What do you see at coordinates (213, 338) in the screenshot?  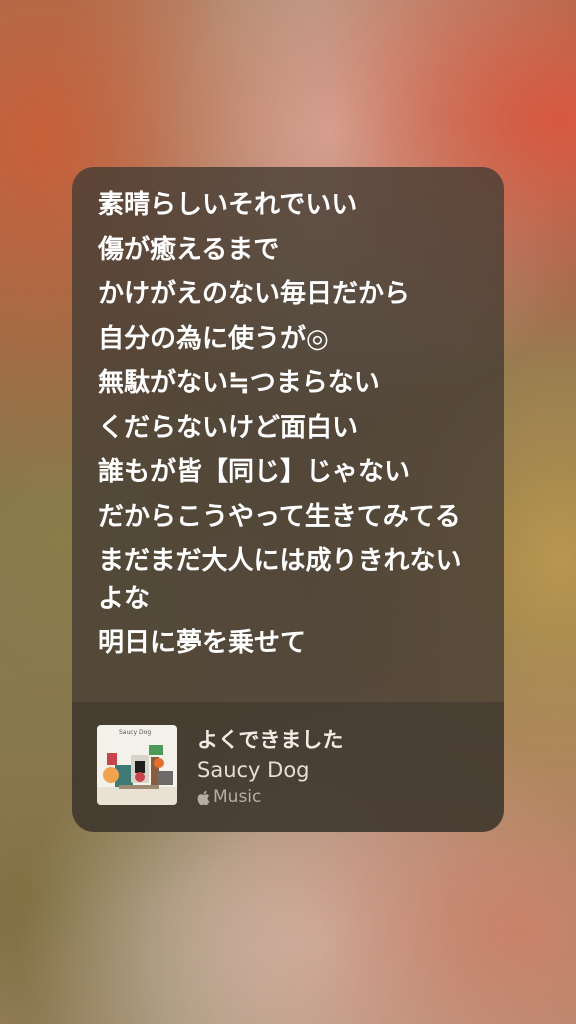 I see `lyric-line: 自分の為に使うが◎` at bounding box center [213, 338].